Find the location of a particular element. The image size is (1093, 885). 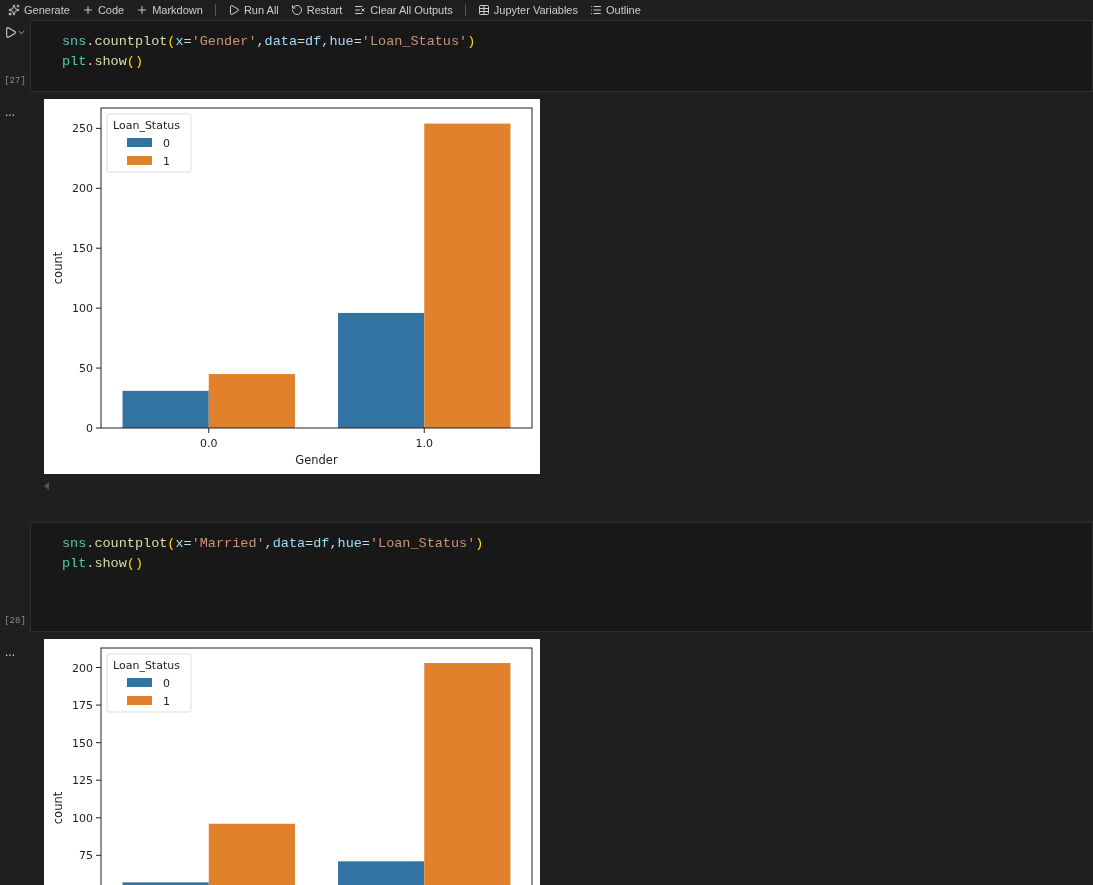

toolbar-button: Code is located at coordinates (103, 10).